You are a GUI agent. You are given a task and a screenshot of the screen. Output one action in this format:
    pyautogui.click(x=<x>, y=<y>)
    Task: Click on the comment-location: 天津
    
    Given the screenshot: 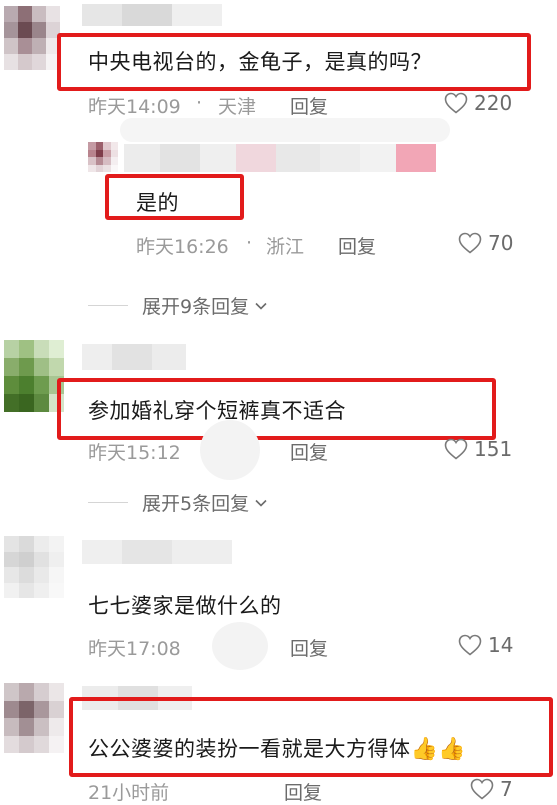 What is the action you would take?
    pyautogui.click(x=237, y=107)
    